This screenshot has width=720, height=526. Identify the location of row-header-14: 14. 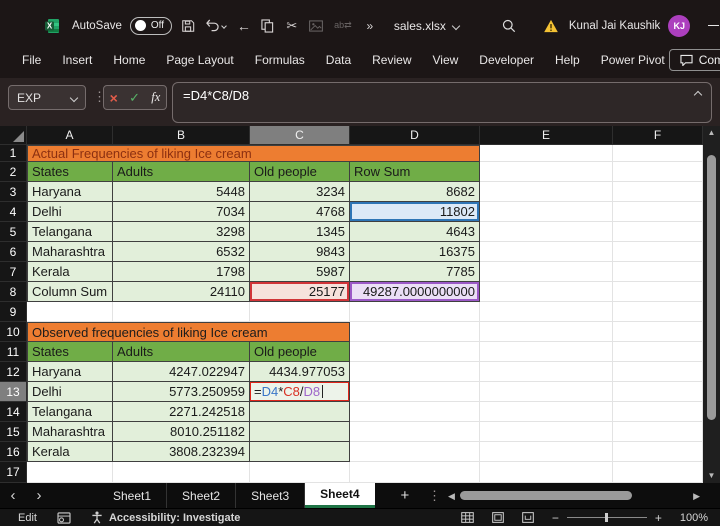
(13, 412).